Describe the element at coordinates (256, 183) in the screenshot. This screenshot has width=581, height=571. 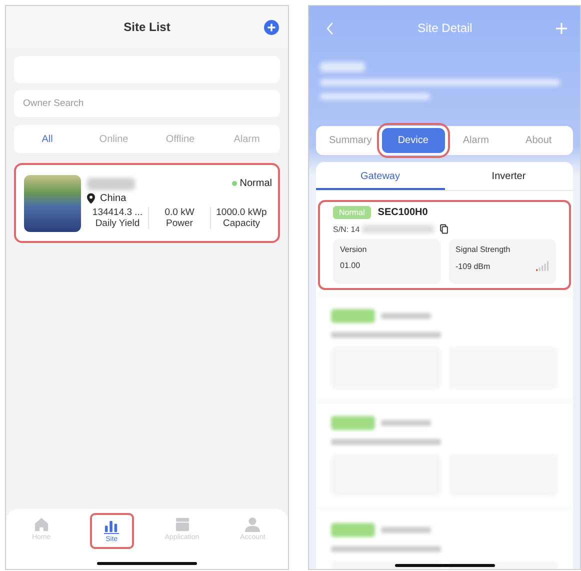
I see `status-text: Normal` at that location.